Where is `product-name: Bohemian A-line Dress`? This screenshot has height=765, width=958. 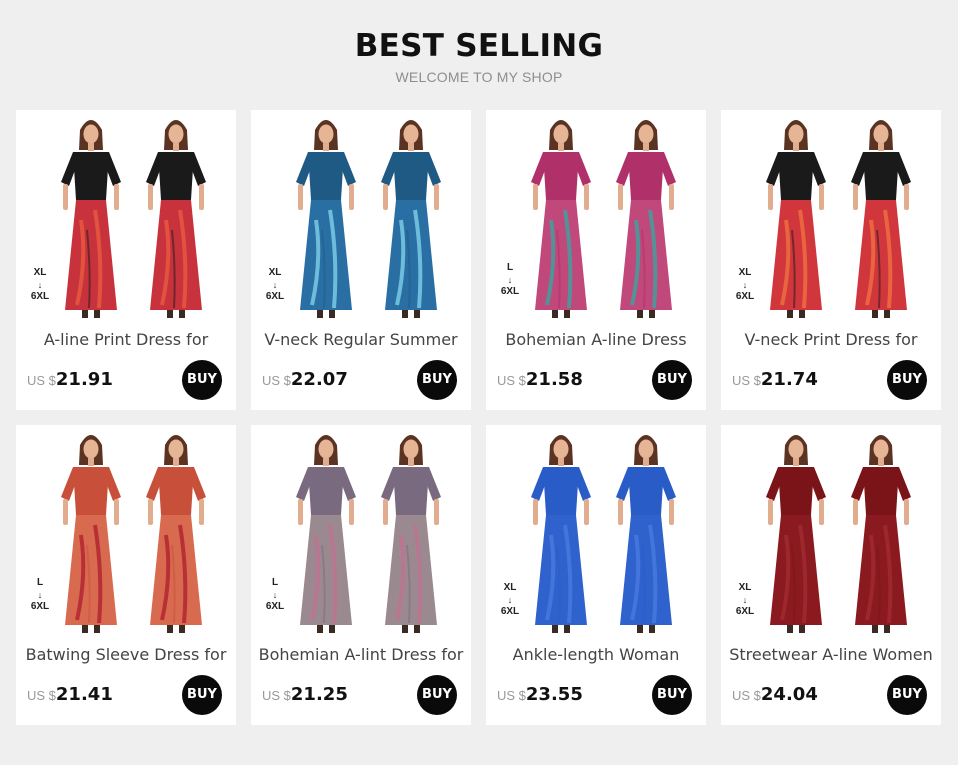 product-name: Bohemian A-line Dress is located at coordinates (596, 339).